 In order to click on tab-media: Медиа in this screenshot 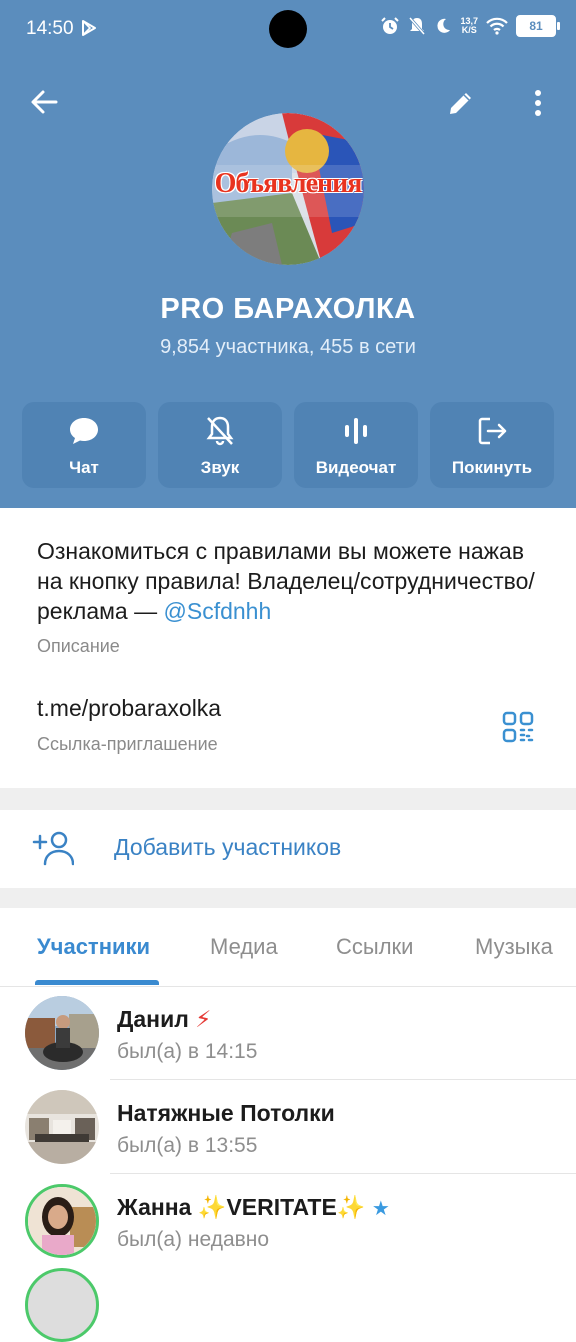, I will do `click(244, 947)`.